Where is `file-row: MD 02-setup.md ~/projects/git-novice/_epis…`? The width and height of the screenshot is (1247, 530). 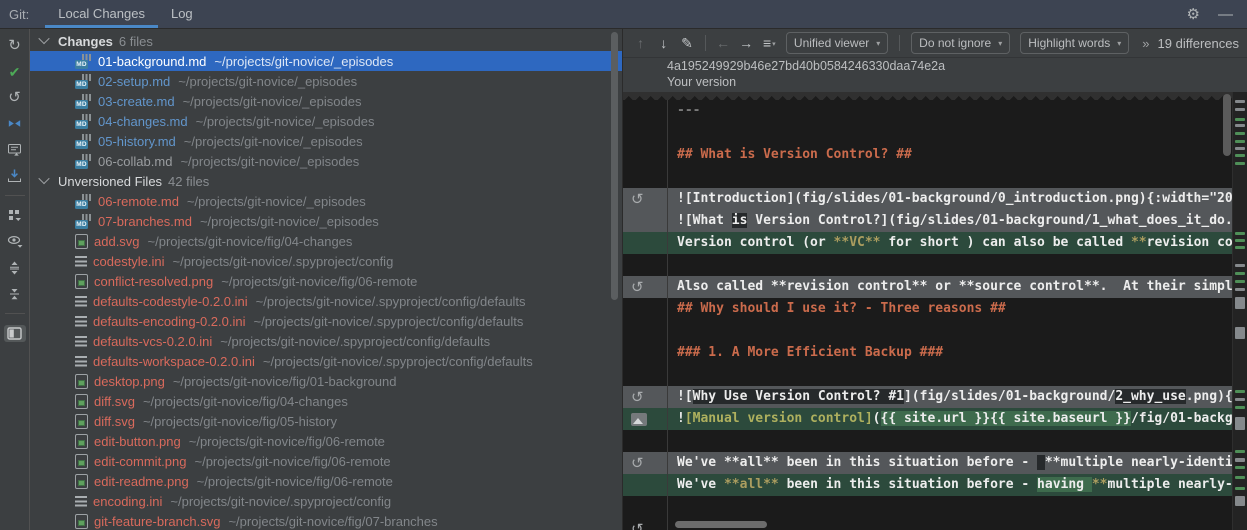 file-row: MD 02-setup.md ~/projects/git-novice/_epis… is located at coordinates (326, 81).